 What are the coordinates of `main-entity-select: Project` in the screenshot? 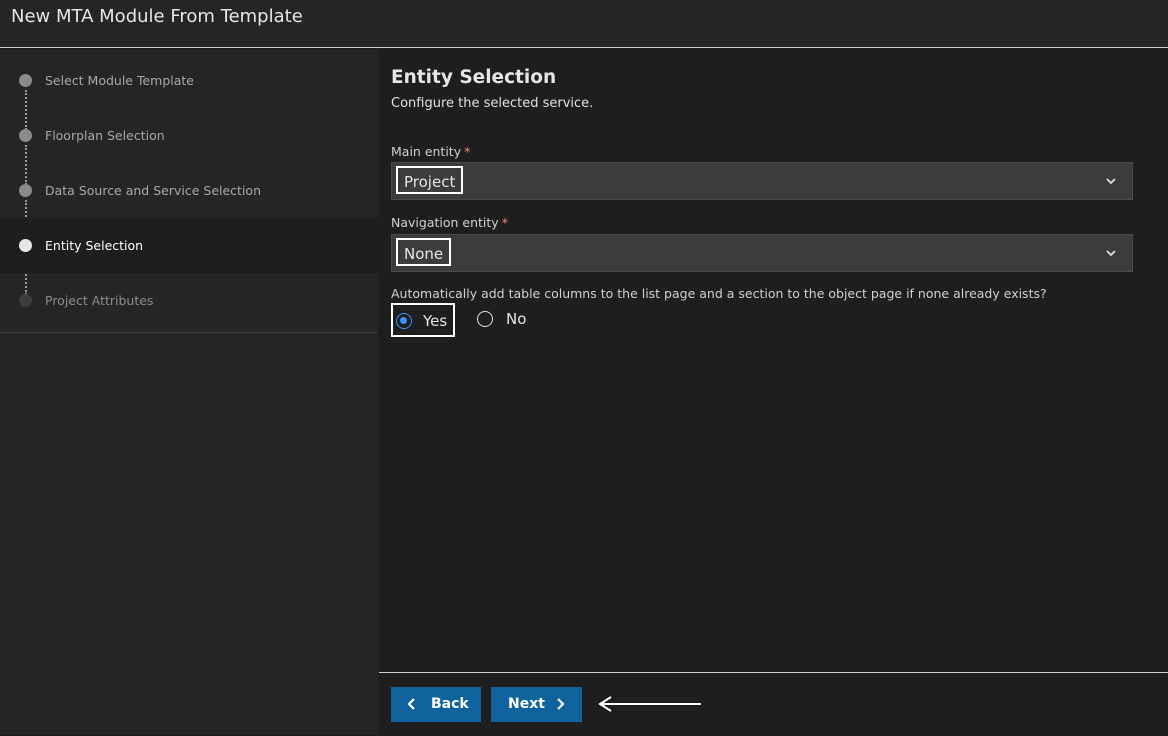 It's located at (762, 181).